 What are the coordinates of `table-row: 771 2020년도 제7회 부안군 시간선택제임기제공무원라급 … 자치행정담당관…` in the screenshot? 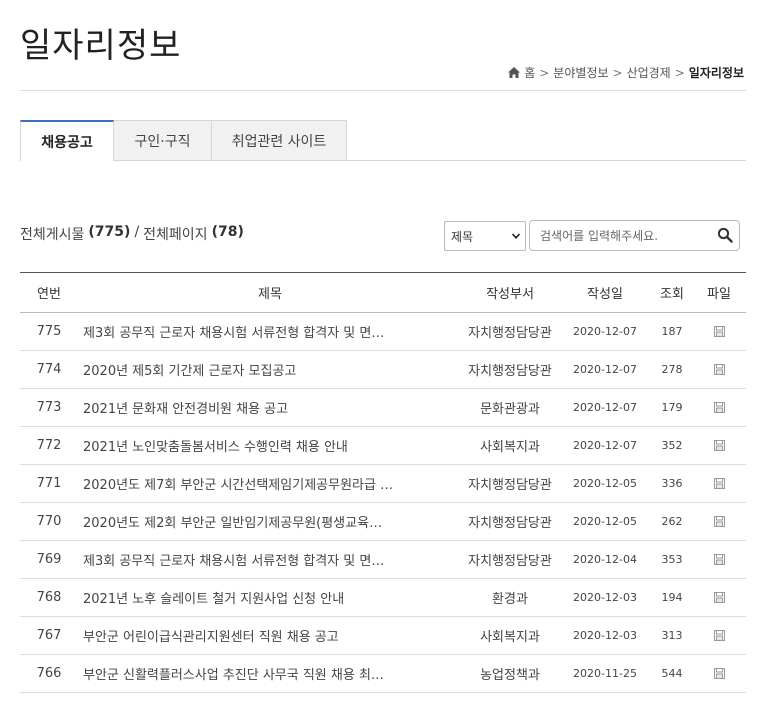 It's located at (383, 484).